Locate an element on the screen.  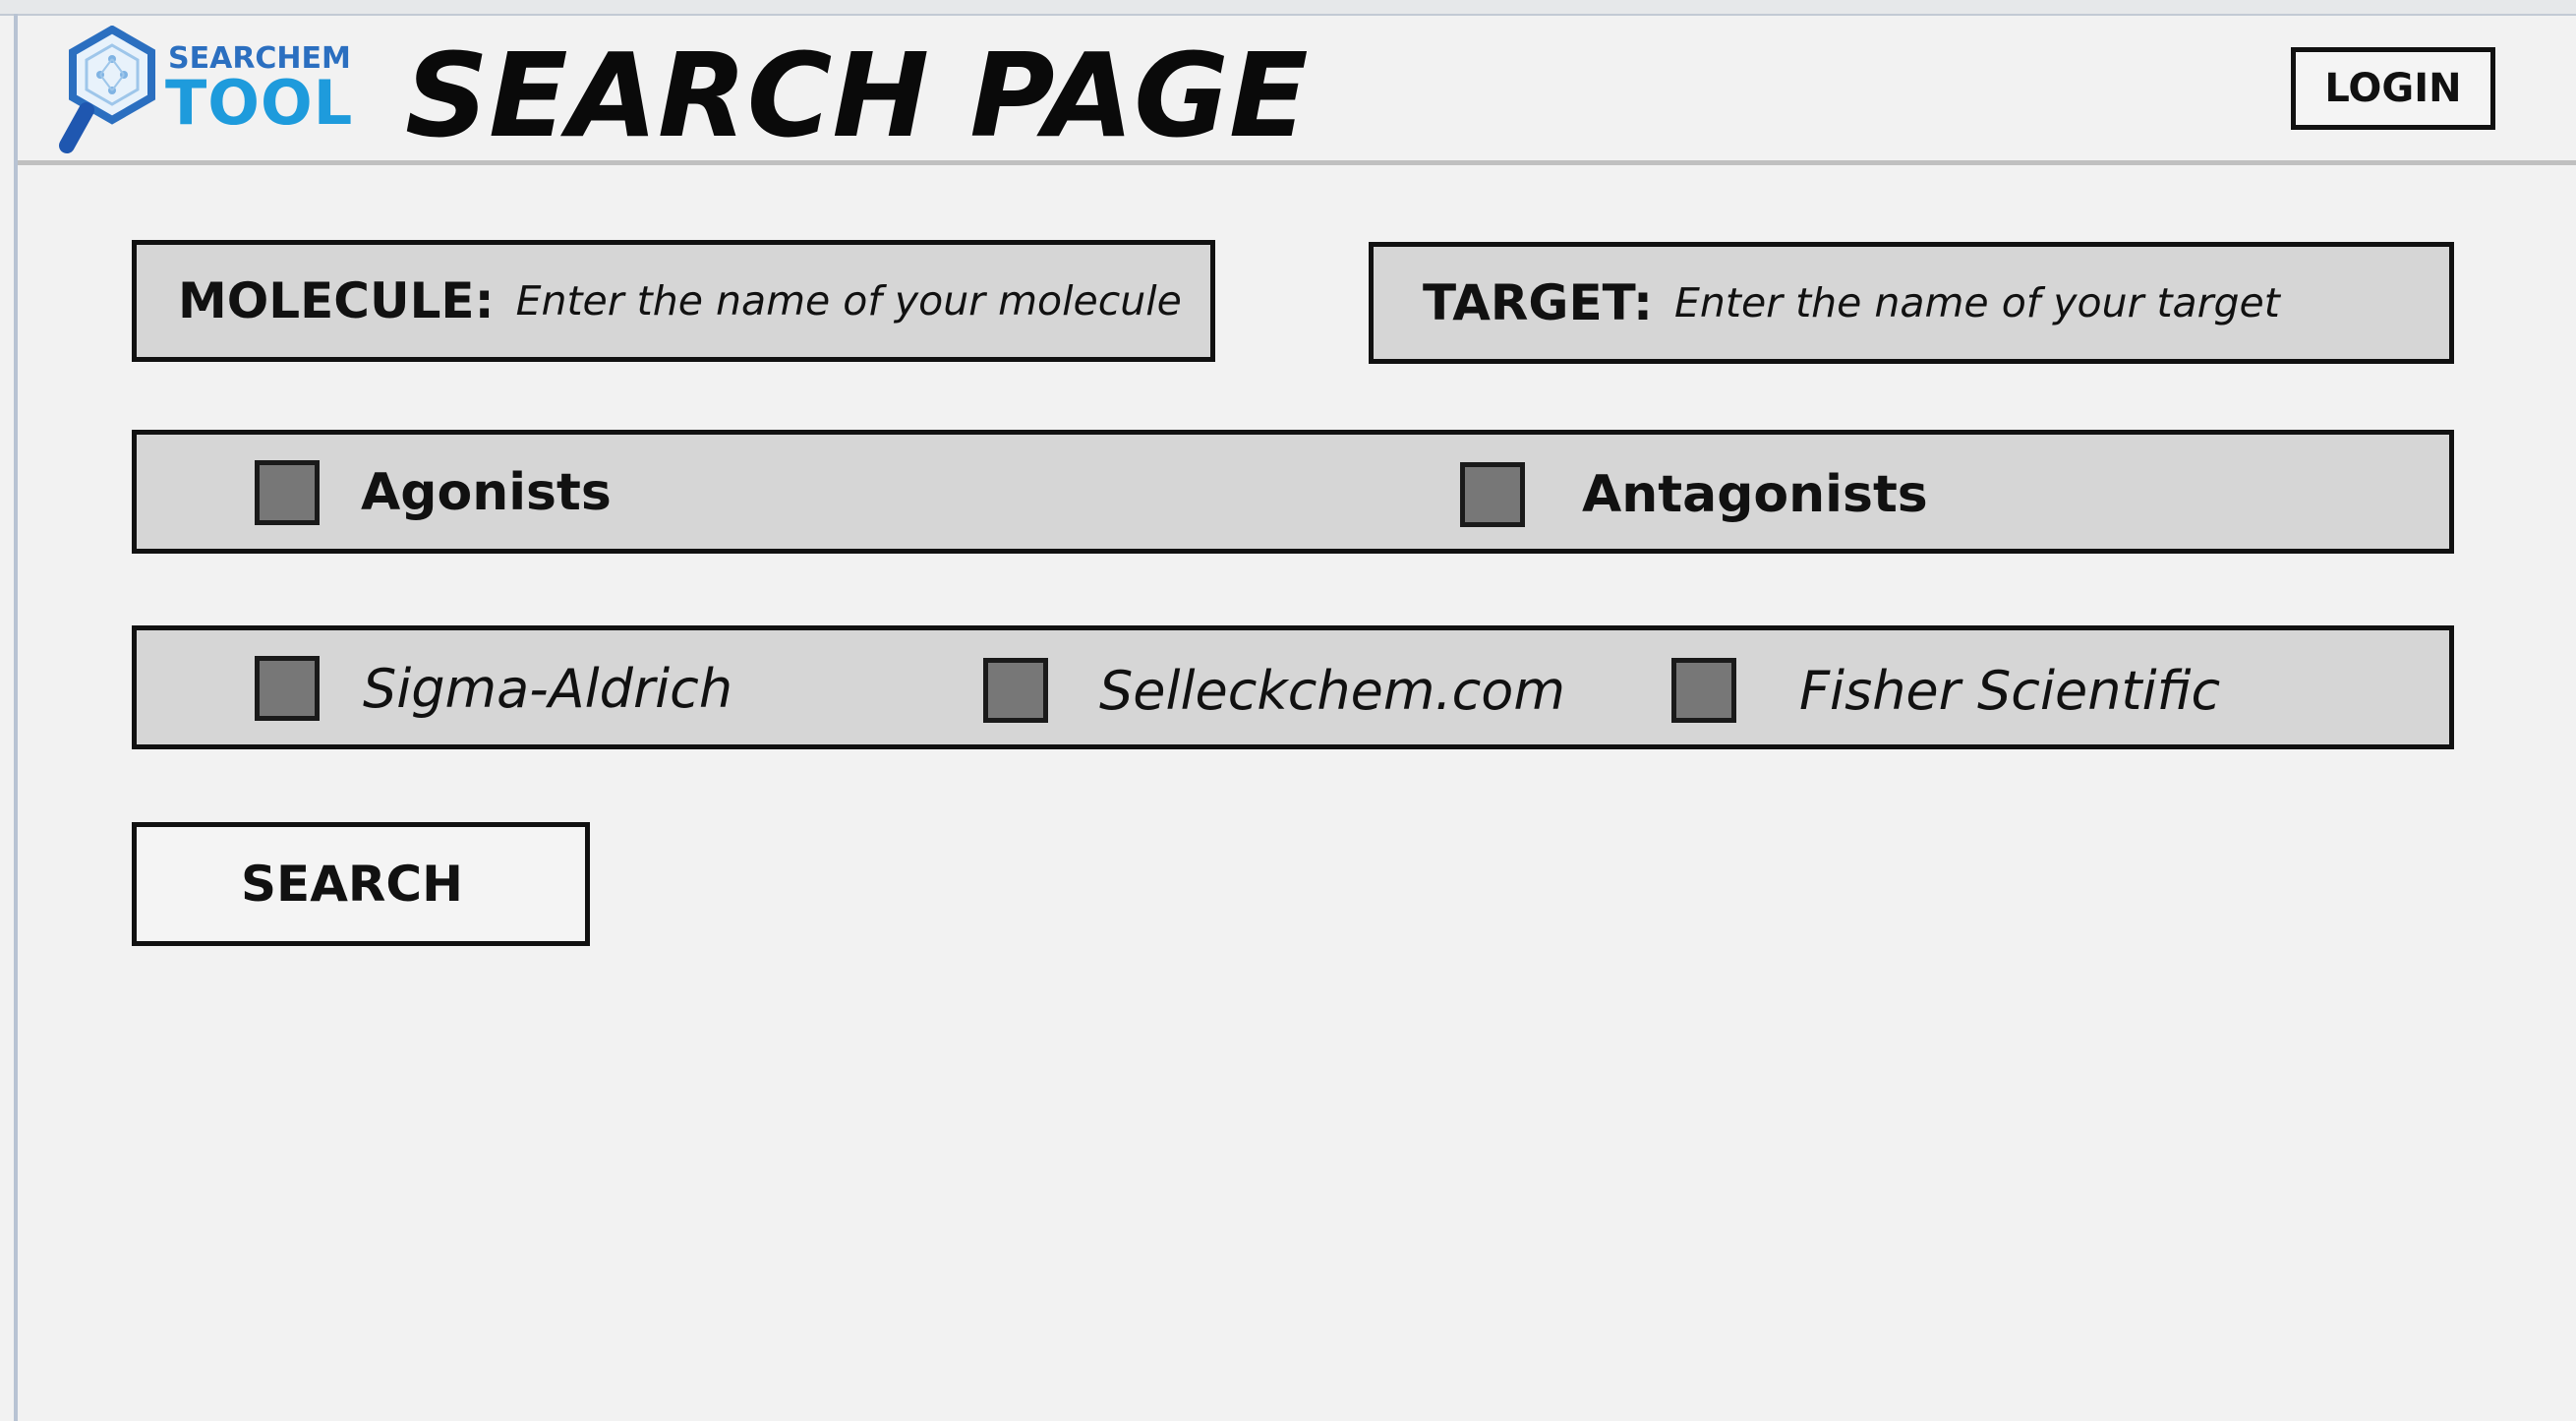
searchem-logo: SEARCHEM TOOL is located at coordinates (204, 90).